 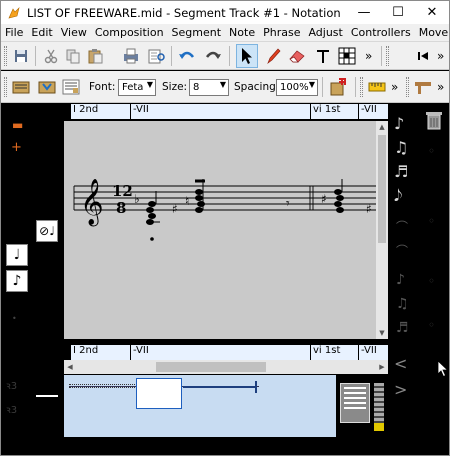 I want to click on beamed-notes-icon: ♬, so click(x=401, y=171).